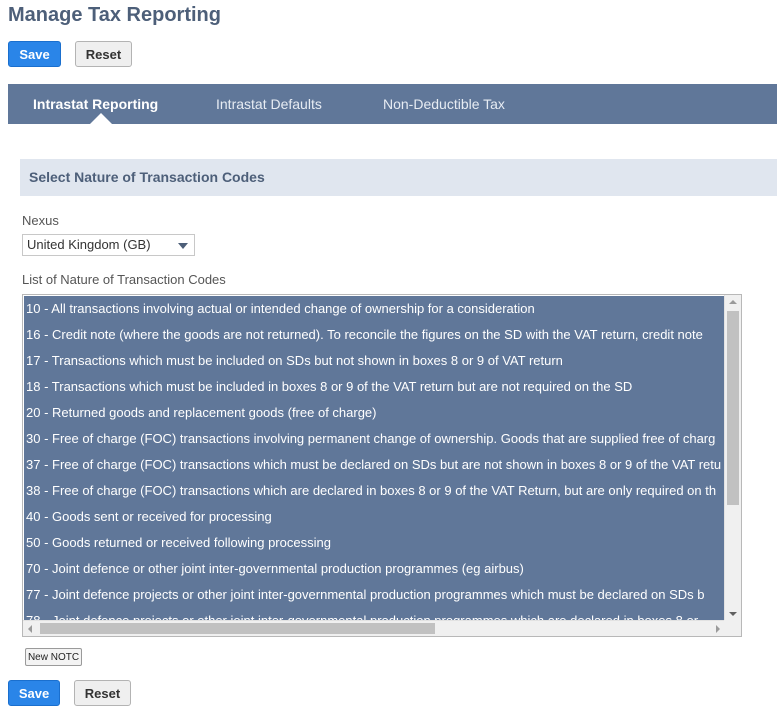 Image resolution: width=777 pixels, height=716 pixels. I want to click on chevron-down-icon, so click(183, 246).